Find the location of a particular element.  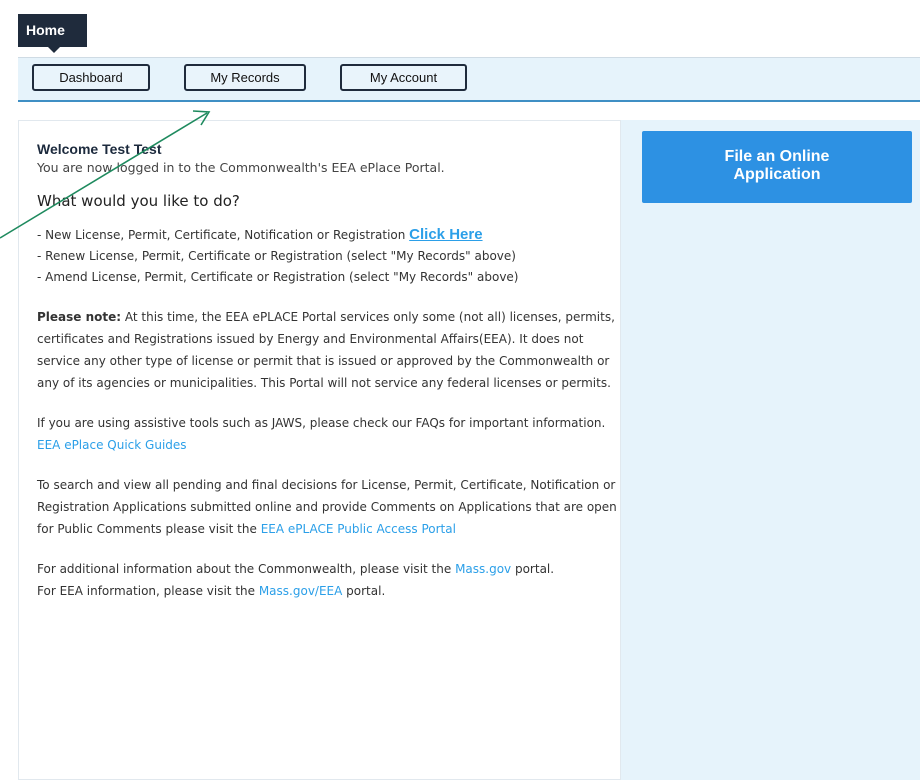

note-label: Please note: is located at coordinates (79, 317).